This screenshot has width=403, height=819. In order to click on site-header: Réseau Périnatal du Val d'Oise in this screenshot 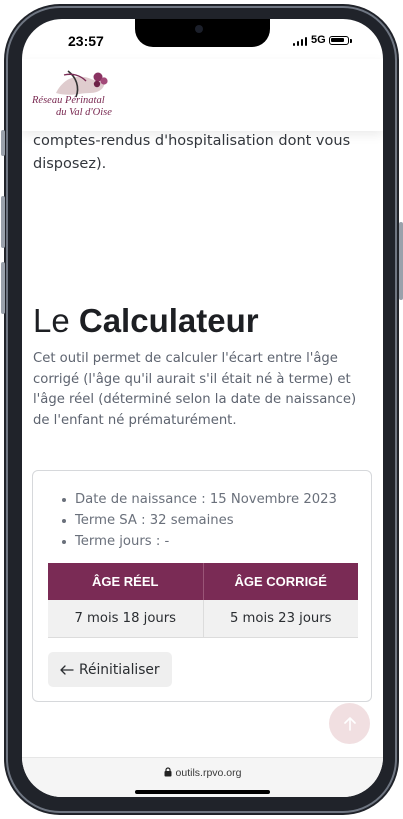, I will do `click(202, 95)`.